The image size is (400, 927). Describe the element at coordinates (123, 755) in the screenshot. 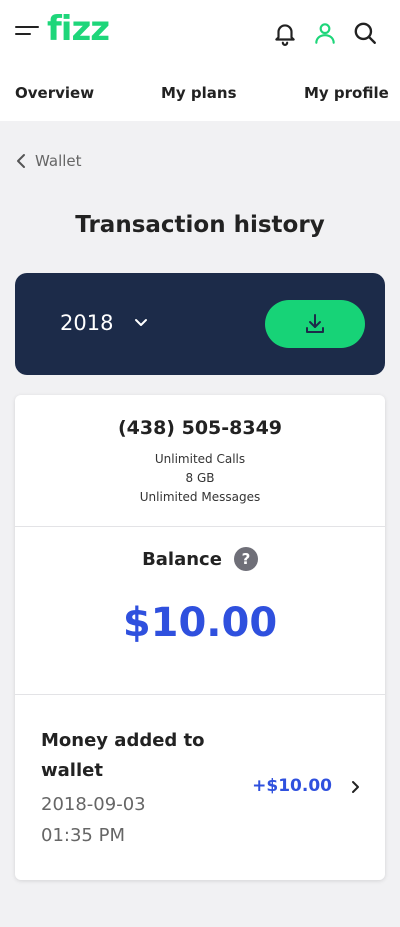

I see `transaction-title: Money added to wallet` at that location.